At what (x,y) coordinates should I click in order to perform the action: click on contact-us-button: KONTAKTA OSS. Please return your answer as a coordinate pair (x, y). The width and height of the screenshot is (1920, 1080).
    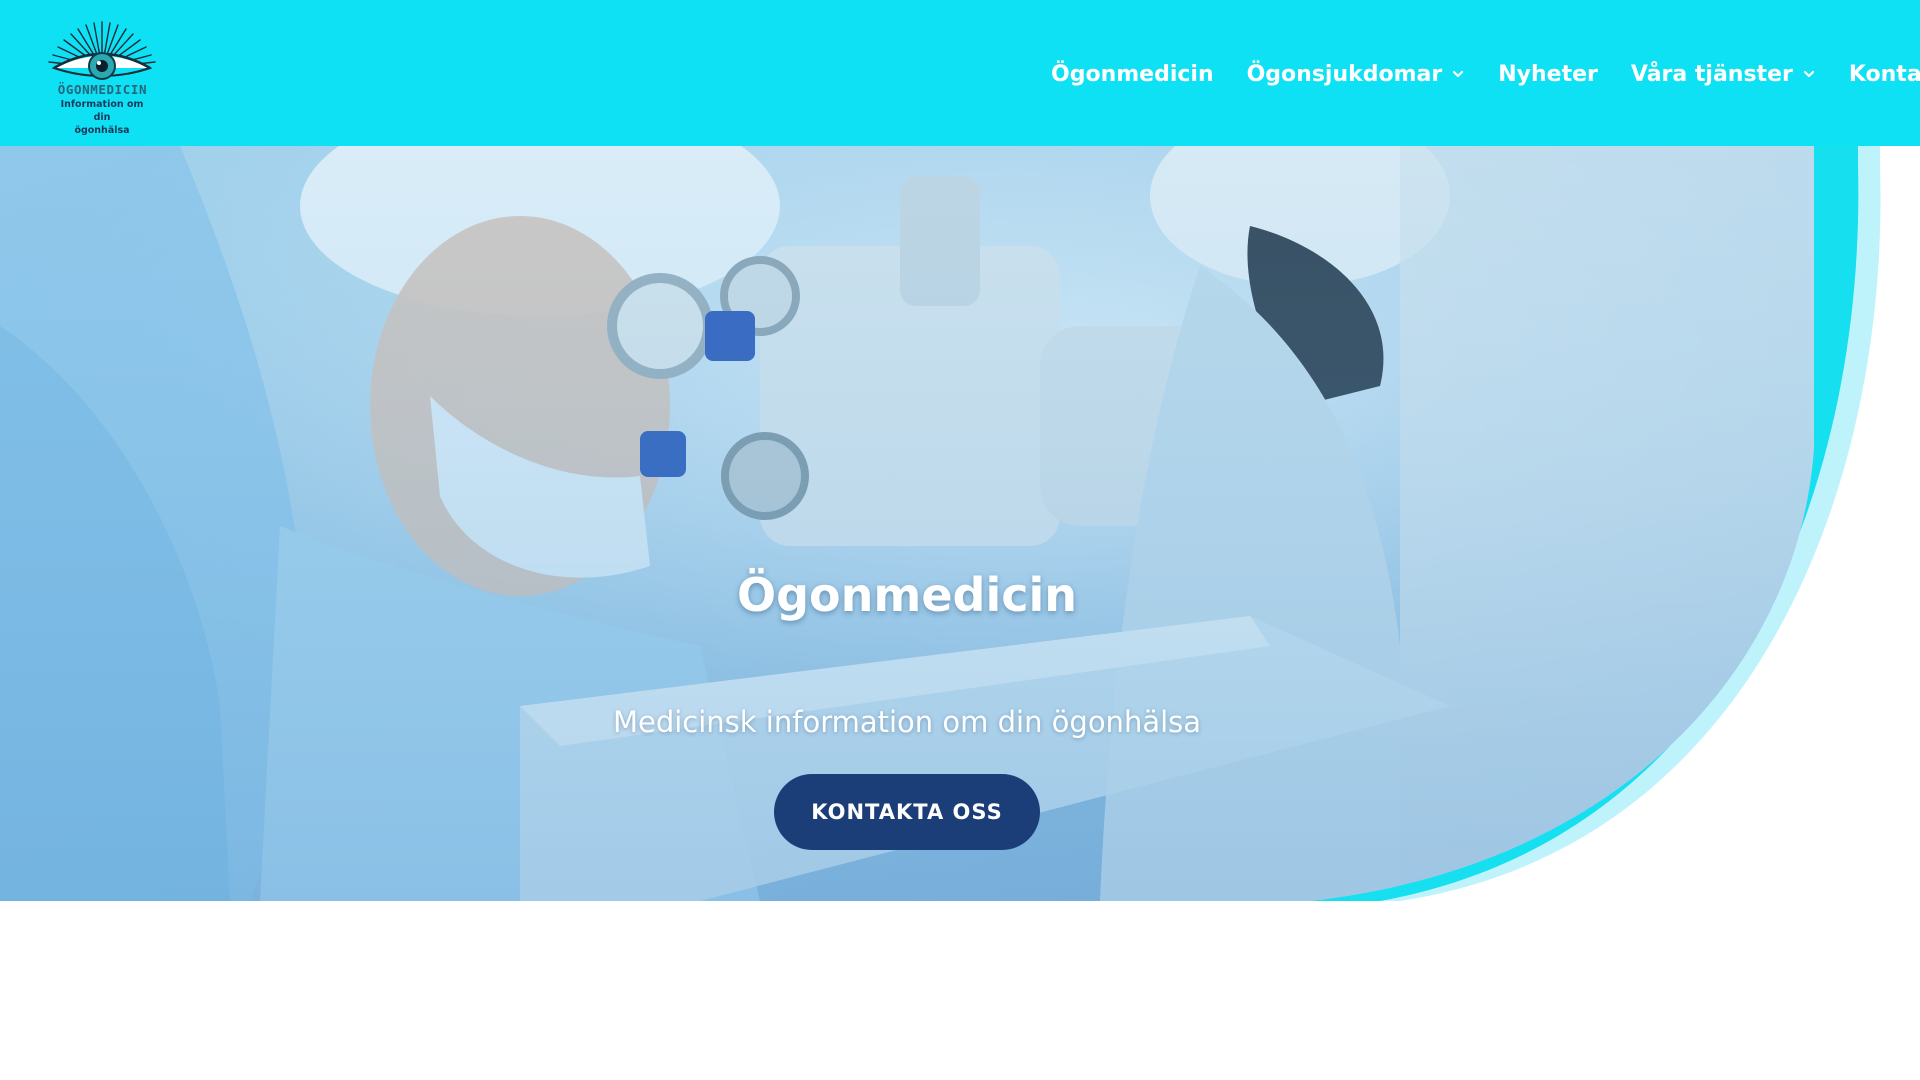
    Looking at the image, I should click on (907, 812).